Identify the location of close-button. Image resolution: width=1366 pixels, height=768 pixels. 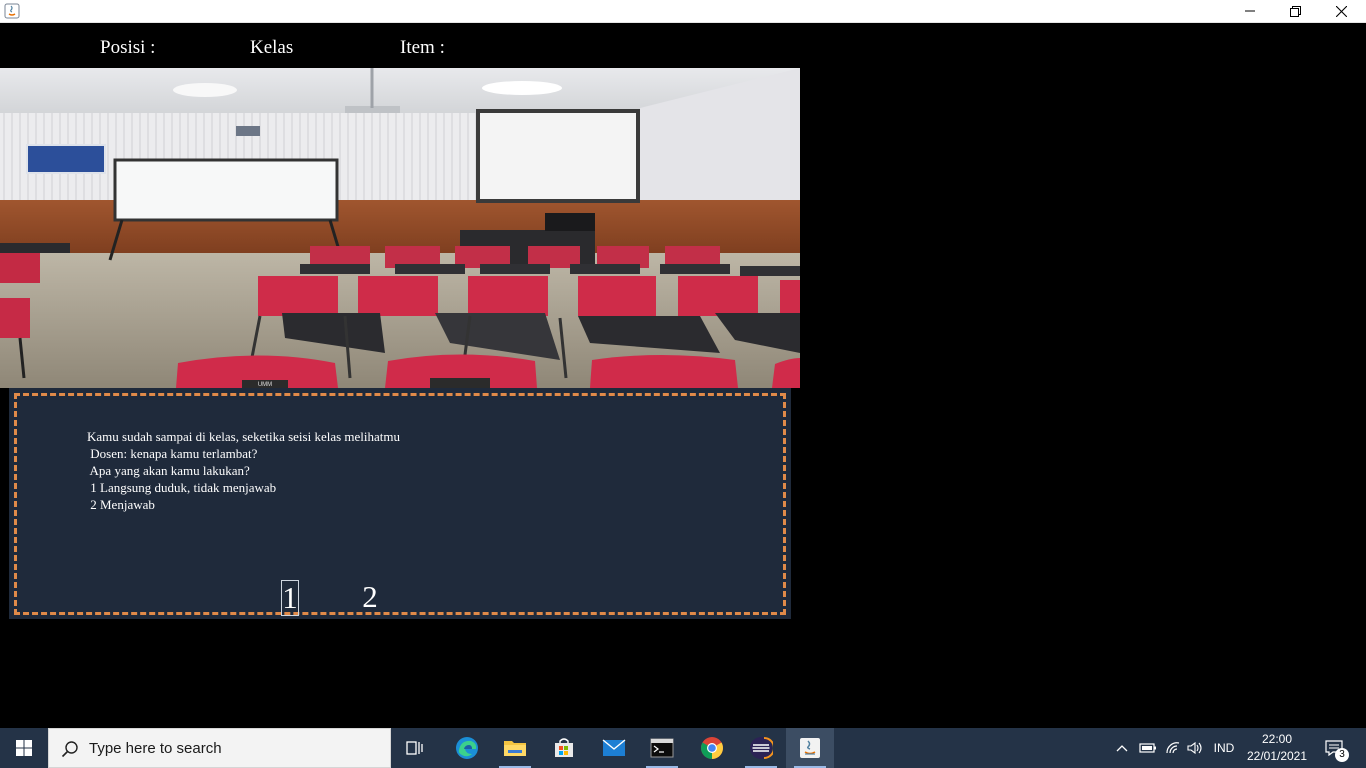
(1341, 11).